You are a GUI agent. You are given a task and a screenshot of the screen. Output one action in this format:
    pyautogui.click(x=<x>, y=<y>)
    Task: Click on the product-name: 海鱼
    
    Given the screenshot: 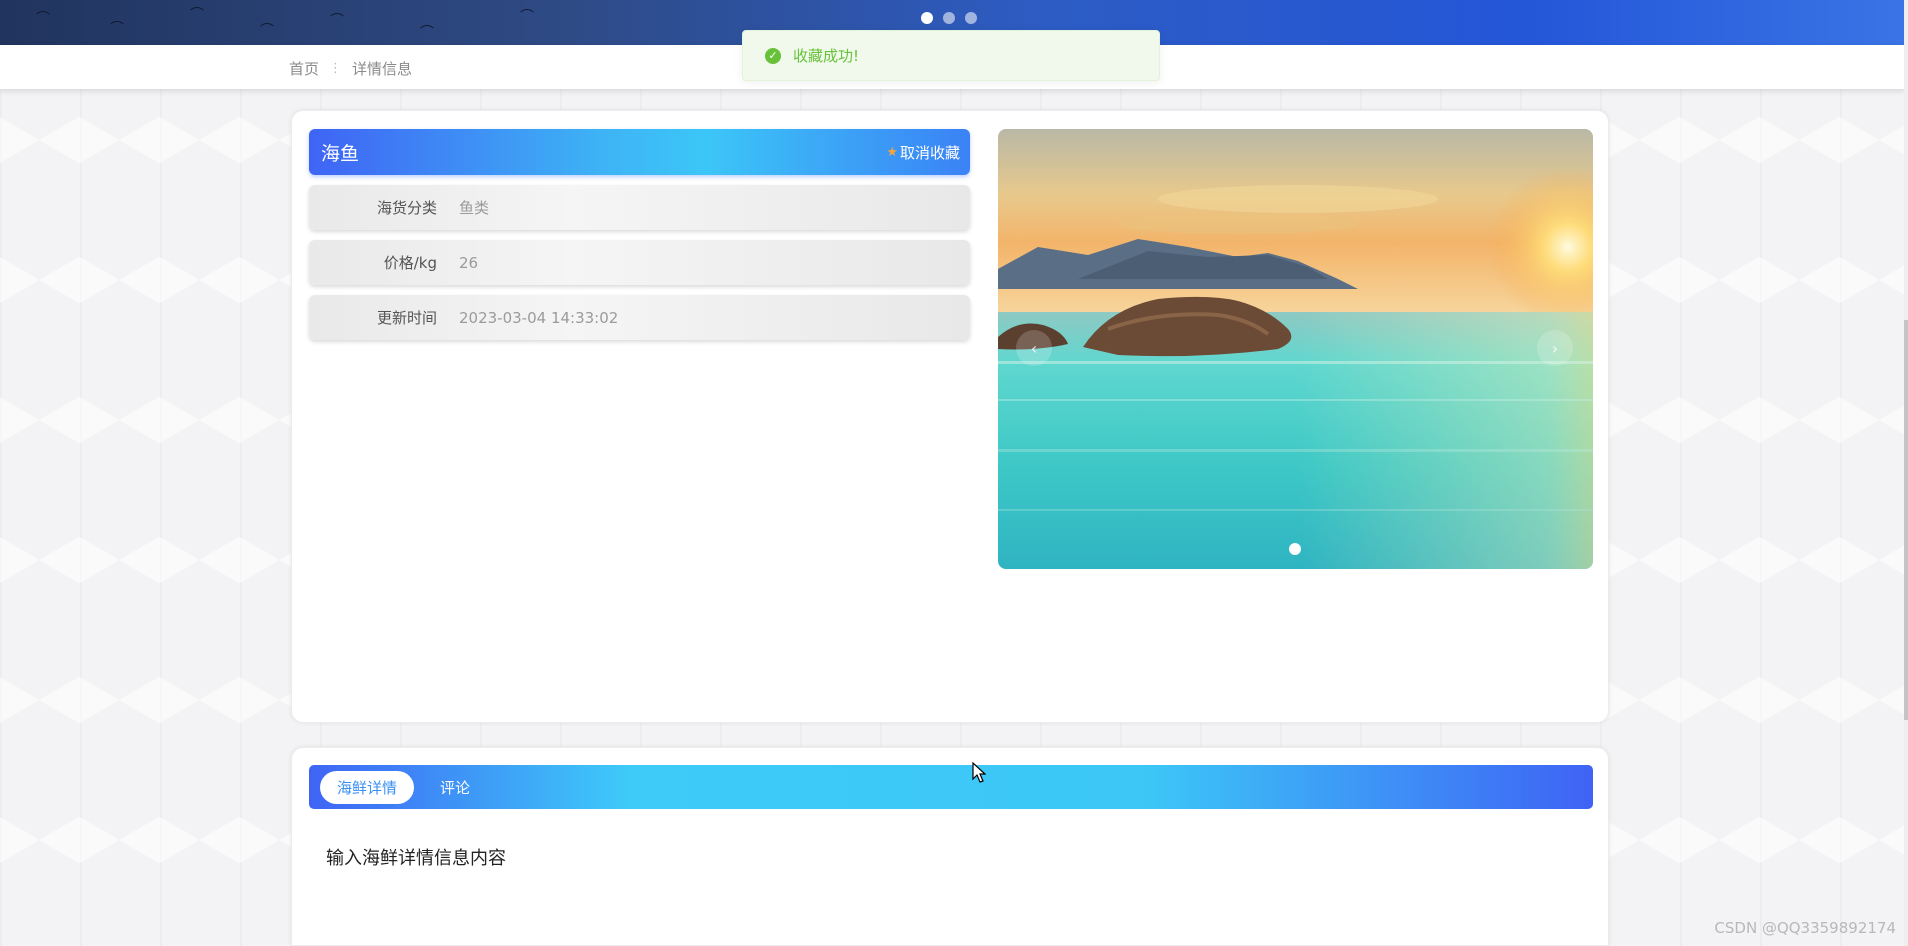 What is the action you would take?
    pyautogui.click(x=340, y=153)
    